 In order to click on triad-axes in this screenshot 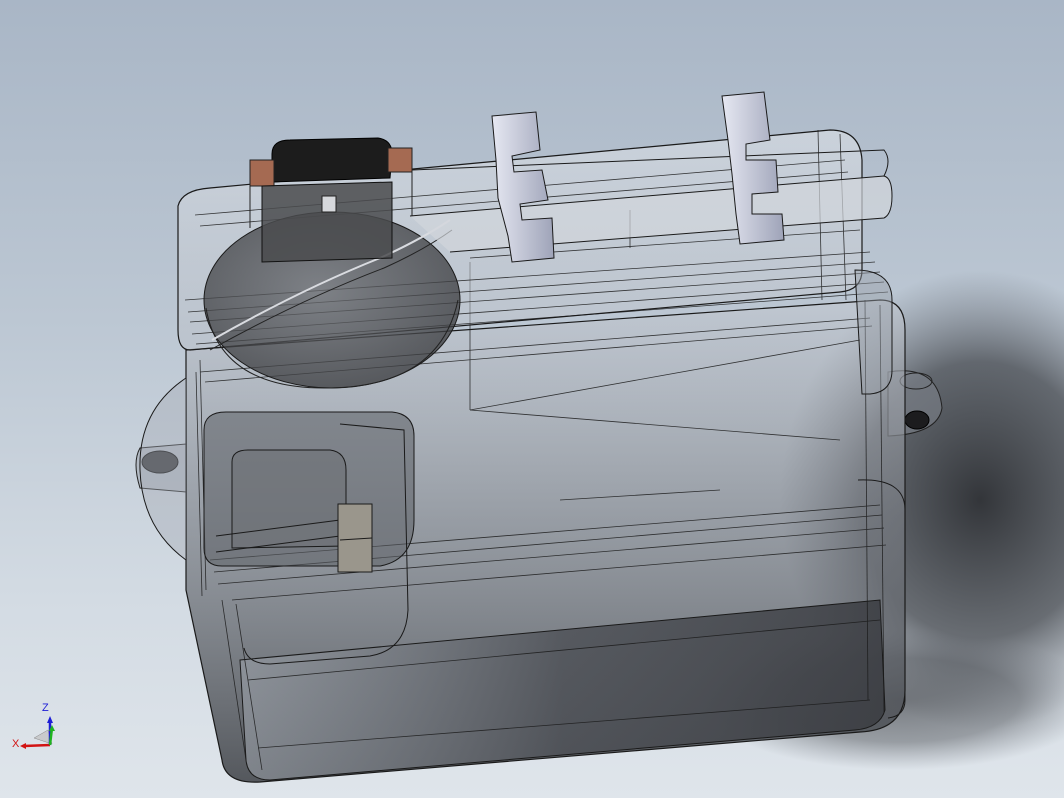, I will do `click(37, 732)`.